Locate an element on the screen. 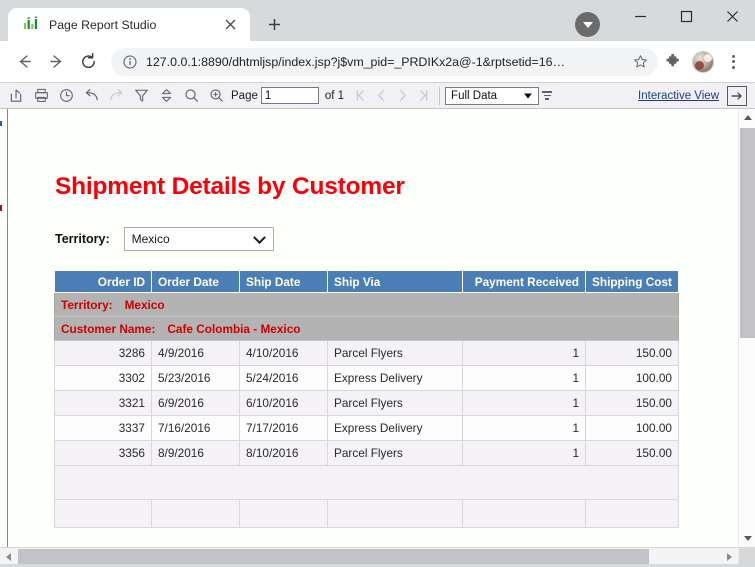 The height and width of the screenshot is (567, 755). group-territory-cell: Territory: Mexico is located at coordinates (366, 304).